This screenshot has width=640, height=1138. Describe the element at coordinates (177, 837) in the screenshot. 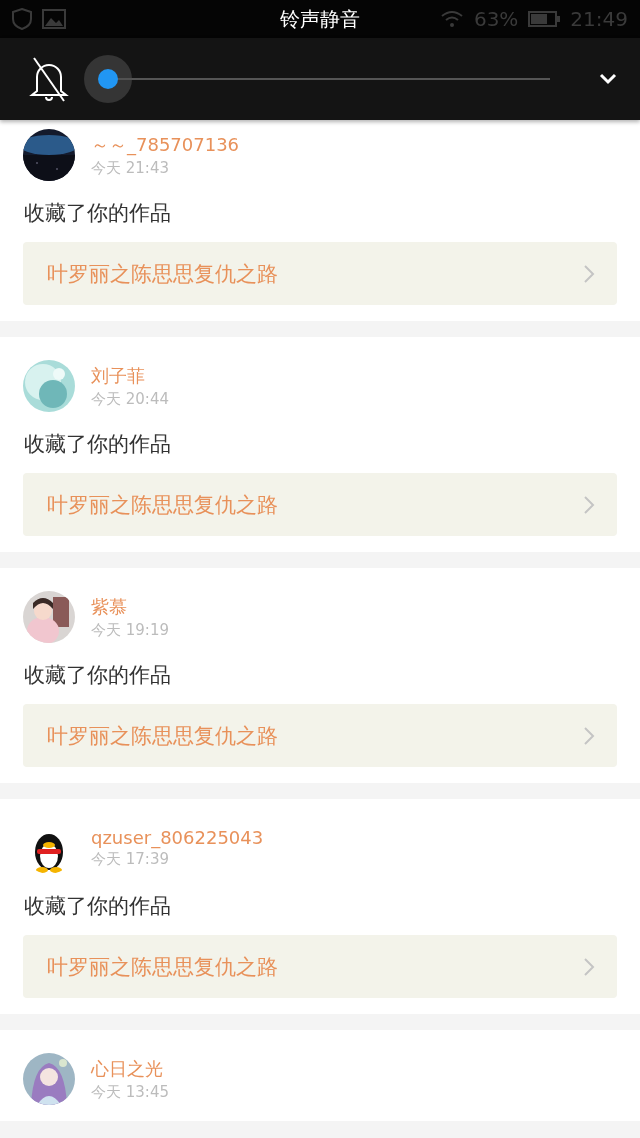

I see `user-name: qzuser_806225043` at that location.